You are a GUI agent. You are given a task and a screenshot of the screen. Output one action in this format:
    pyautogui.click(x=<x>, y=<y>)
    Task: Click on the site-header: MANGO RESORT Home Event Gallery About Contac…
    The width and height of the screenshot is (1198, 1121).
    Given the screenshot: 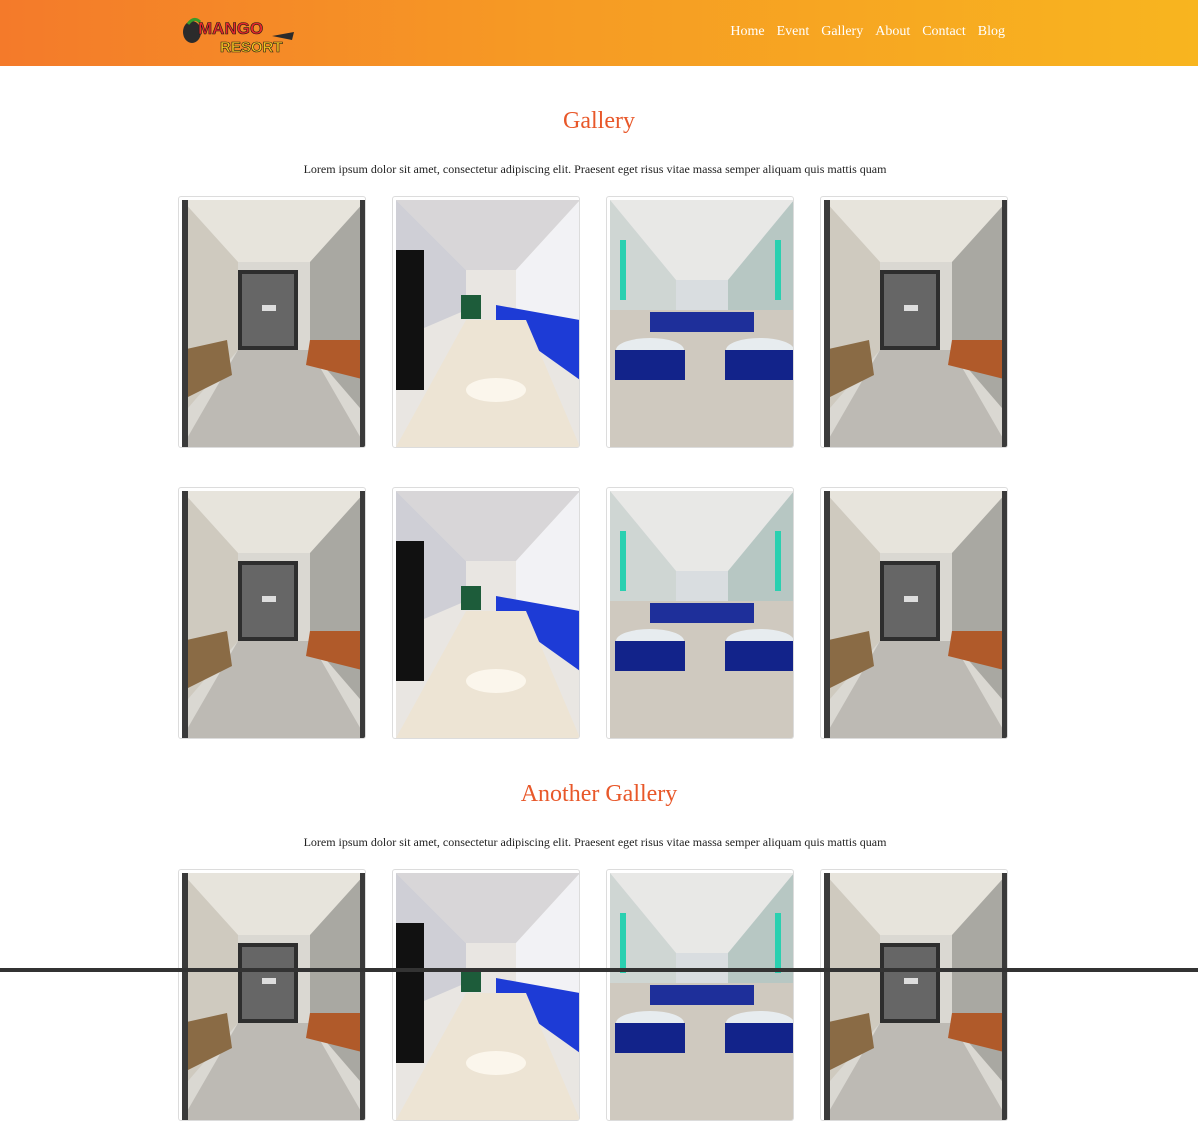 What is the action you would take?
    pyautogui.click(x=599, y=33)
    